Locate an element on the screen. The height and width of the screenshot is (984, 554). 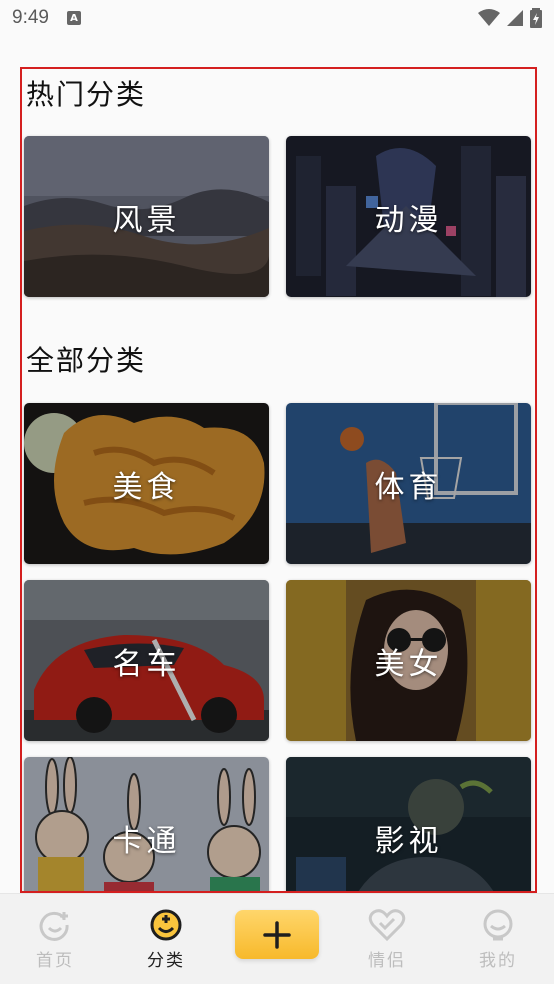
category-label: 美女 is located at coordinates (408, 664).